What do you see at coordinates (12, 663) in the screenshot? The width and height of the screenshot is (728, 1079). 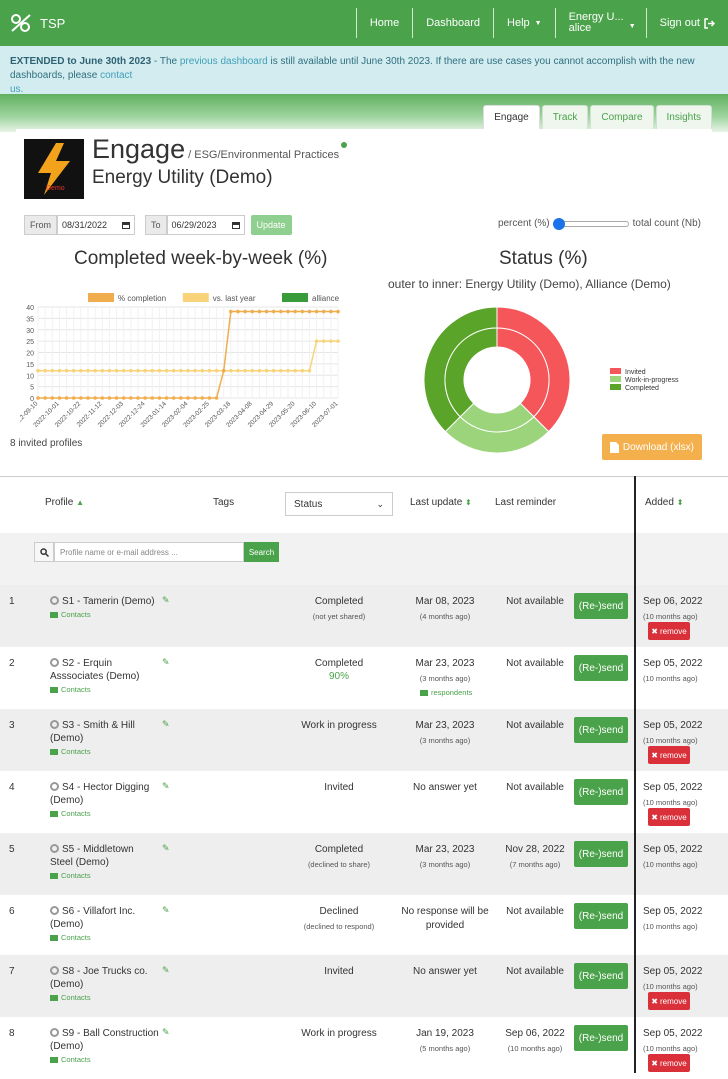 I see `row-number: 2` at bounding box center [12, 663].